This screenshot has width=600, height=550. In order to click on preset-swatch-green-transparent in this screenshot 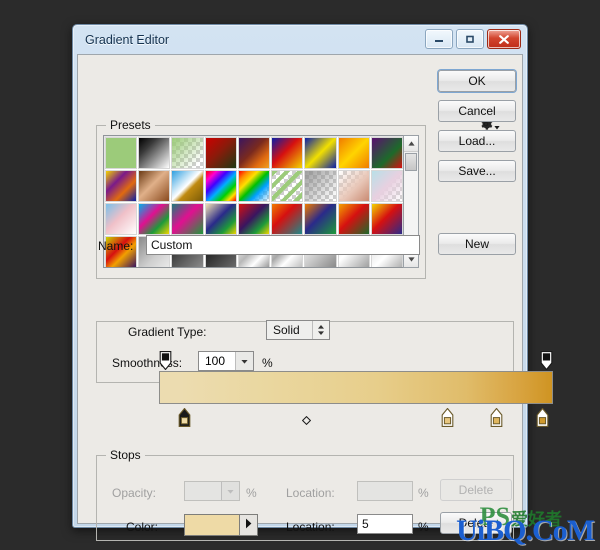, I will do `click(187, 153)`.